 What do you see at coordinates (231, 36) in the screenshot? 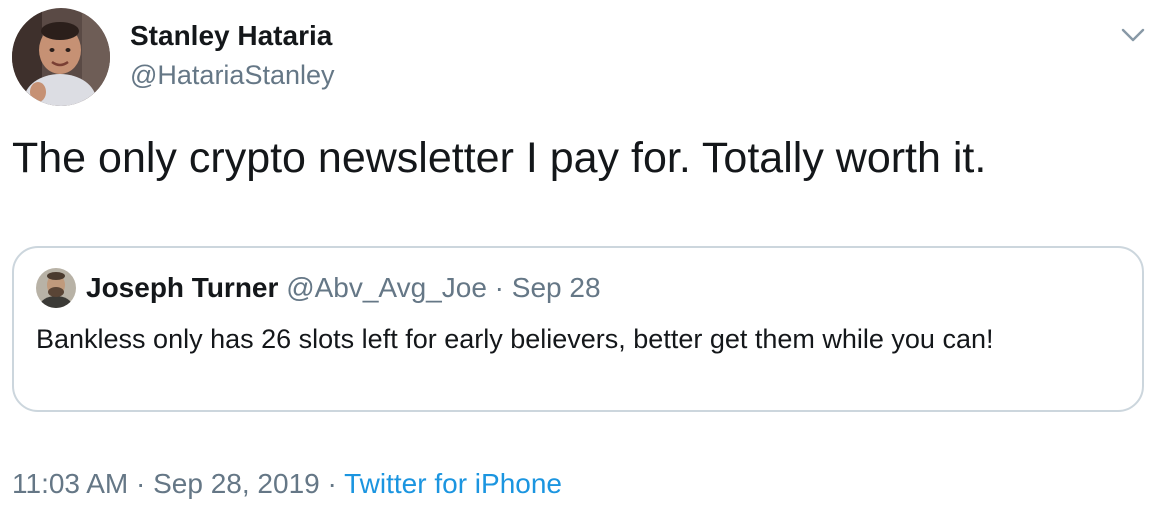
I see `author-name: Stanley Hataria` at bounding box center [231, 36].